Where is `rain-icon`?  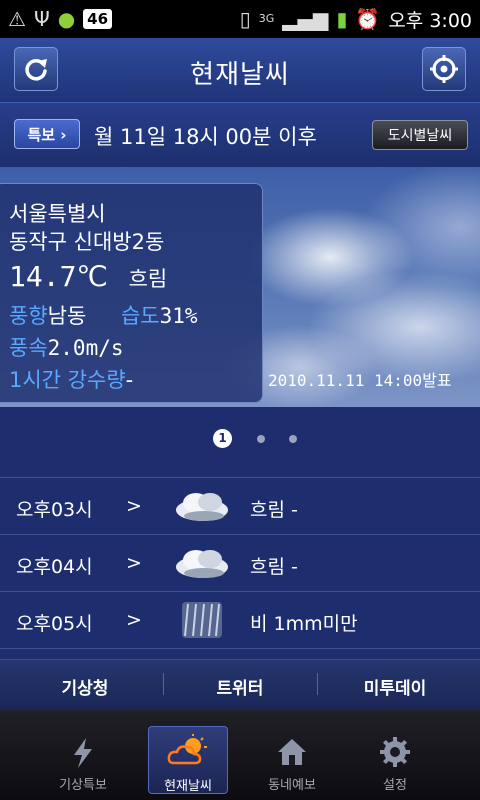
rain-icon is located at coordinates (202, 620).